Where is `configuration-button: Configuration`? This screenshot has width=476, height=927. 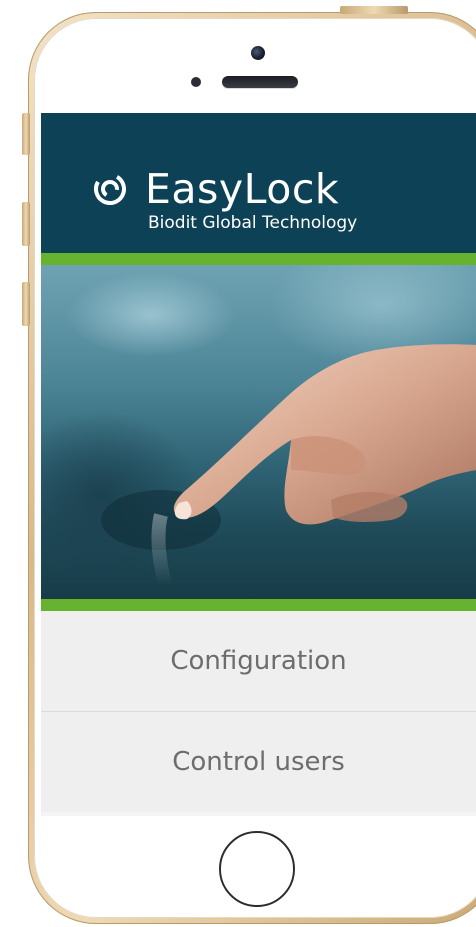 configuration-button: Configuration is located at coordinates (258, 661).